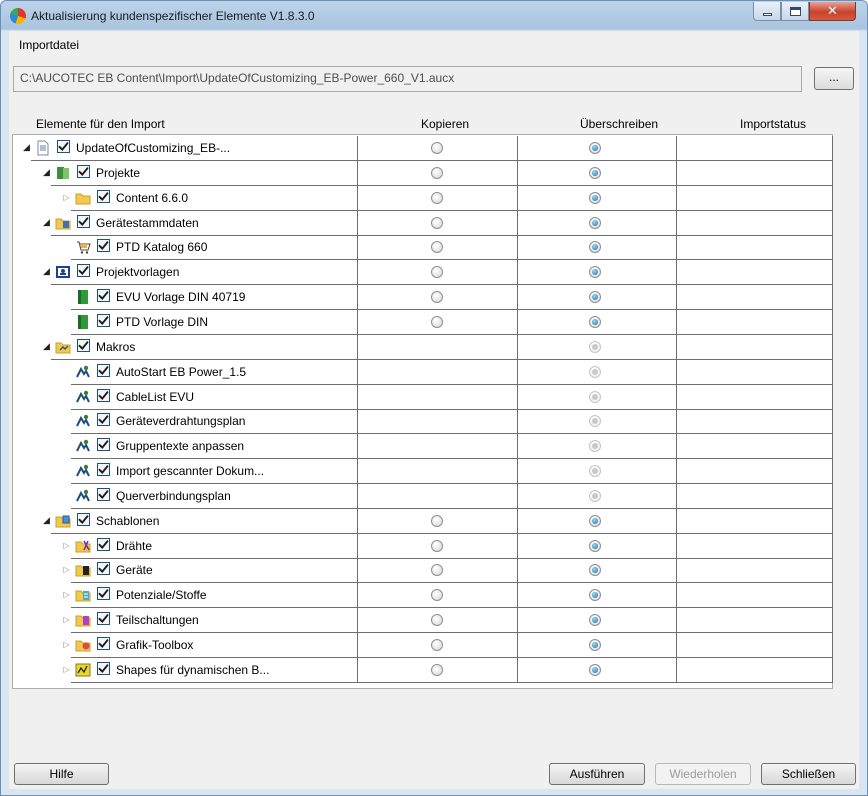 The height and width of the screenshot is (796, 868). I want to click on tree-row: ◢ Projektvorlagen, so click(423, 273).